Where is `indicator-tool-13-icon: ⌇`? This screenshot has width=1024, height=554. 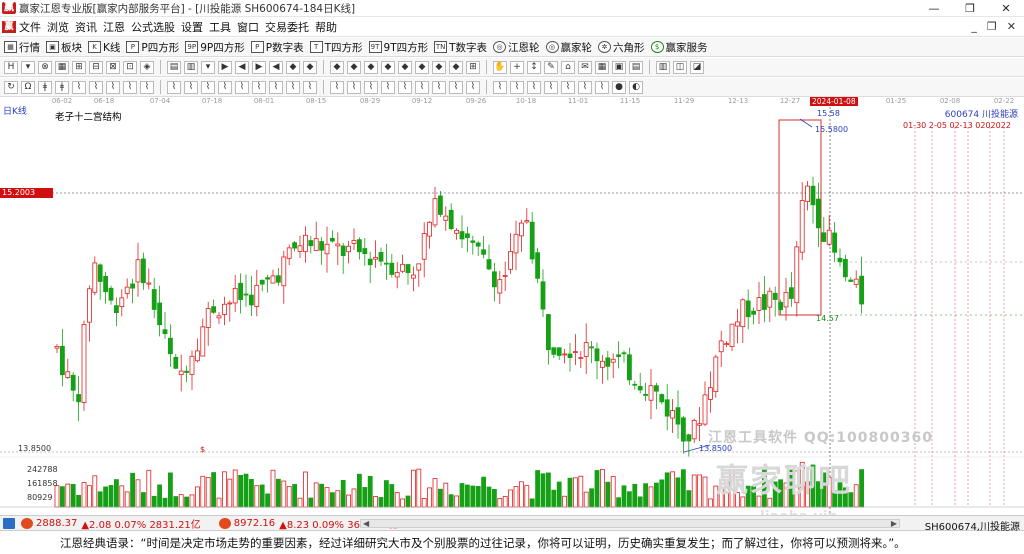 indicator-tool-13-icon: ⌇ is located at coordinates (242, 87).